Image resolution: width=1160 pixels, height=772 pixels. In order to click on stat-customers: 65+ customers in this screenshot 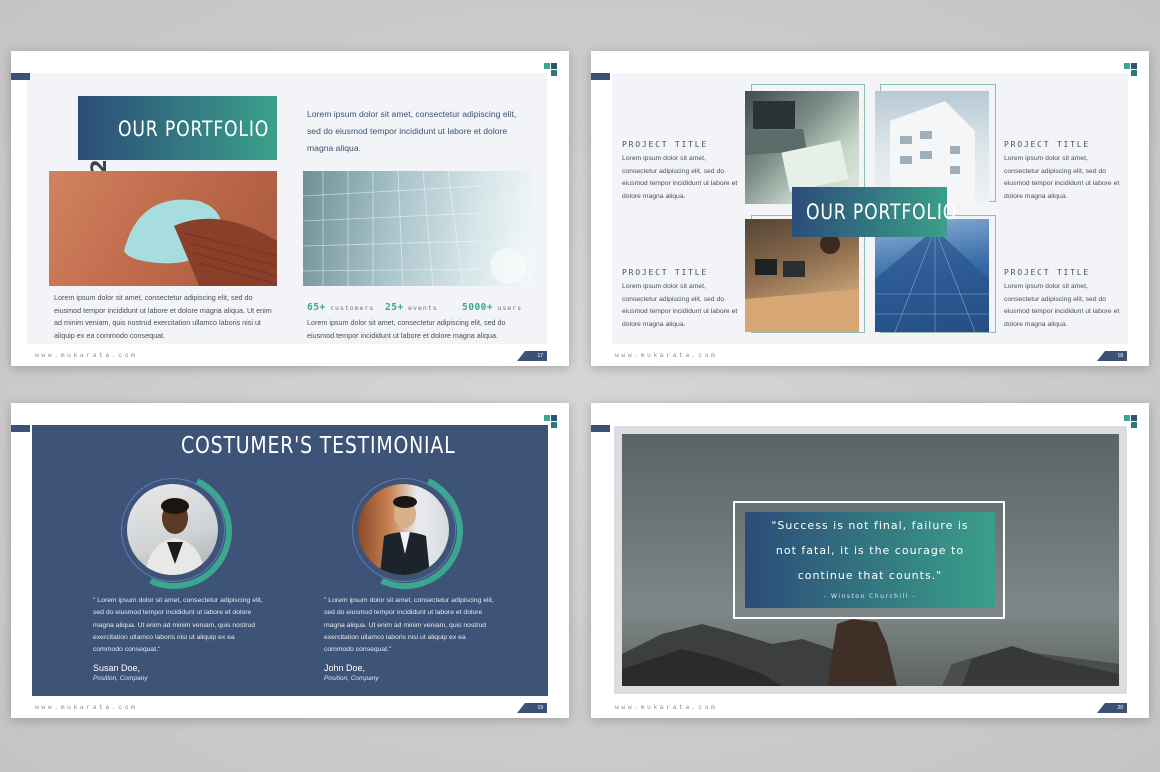, I will do `click(341, 307)`.